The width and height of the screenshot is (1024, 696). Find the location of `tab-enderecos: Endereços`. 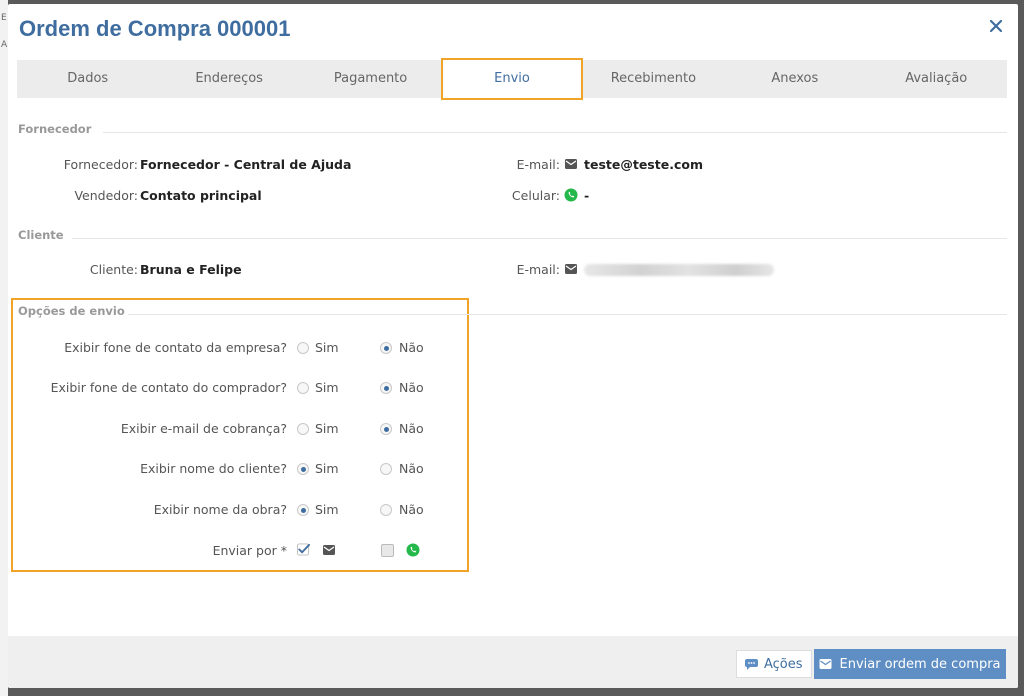

tab-enderecos: Endereços is located at coordinates (228, 79).